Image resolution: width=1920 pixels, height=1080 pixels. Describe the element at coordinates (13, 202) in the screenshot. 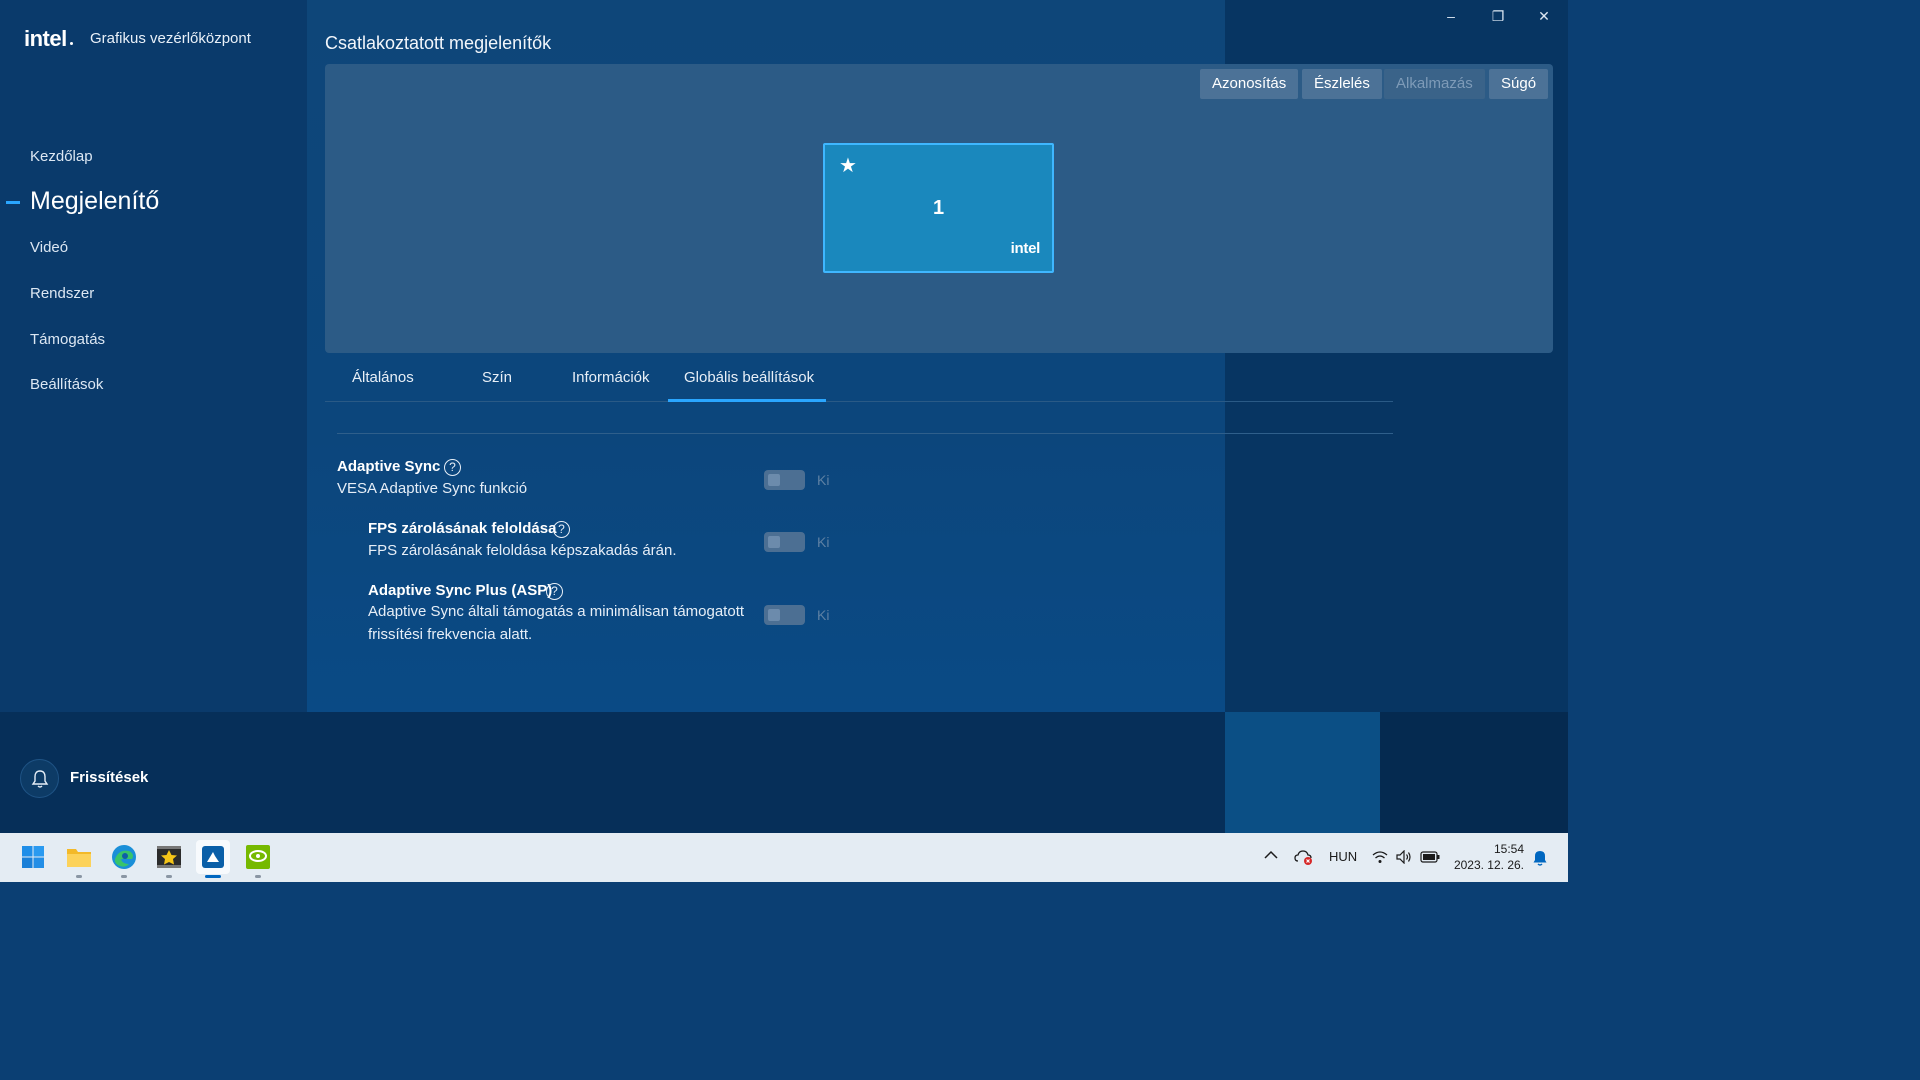

I see `sidebar-active-indicator` at that location.